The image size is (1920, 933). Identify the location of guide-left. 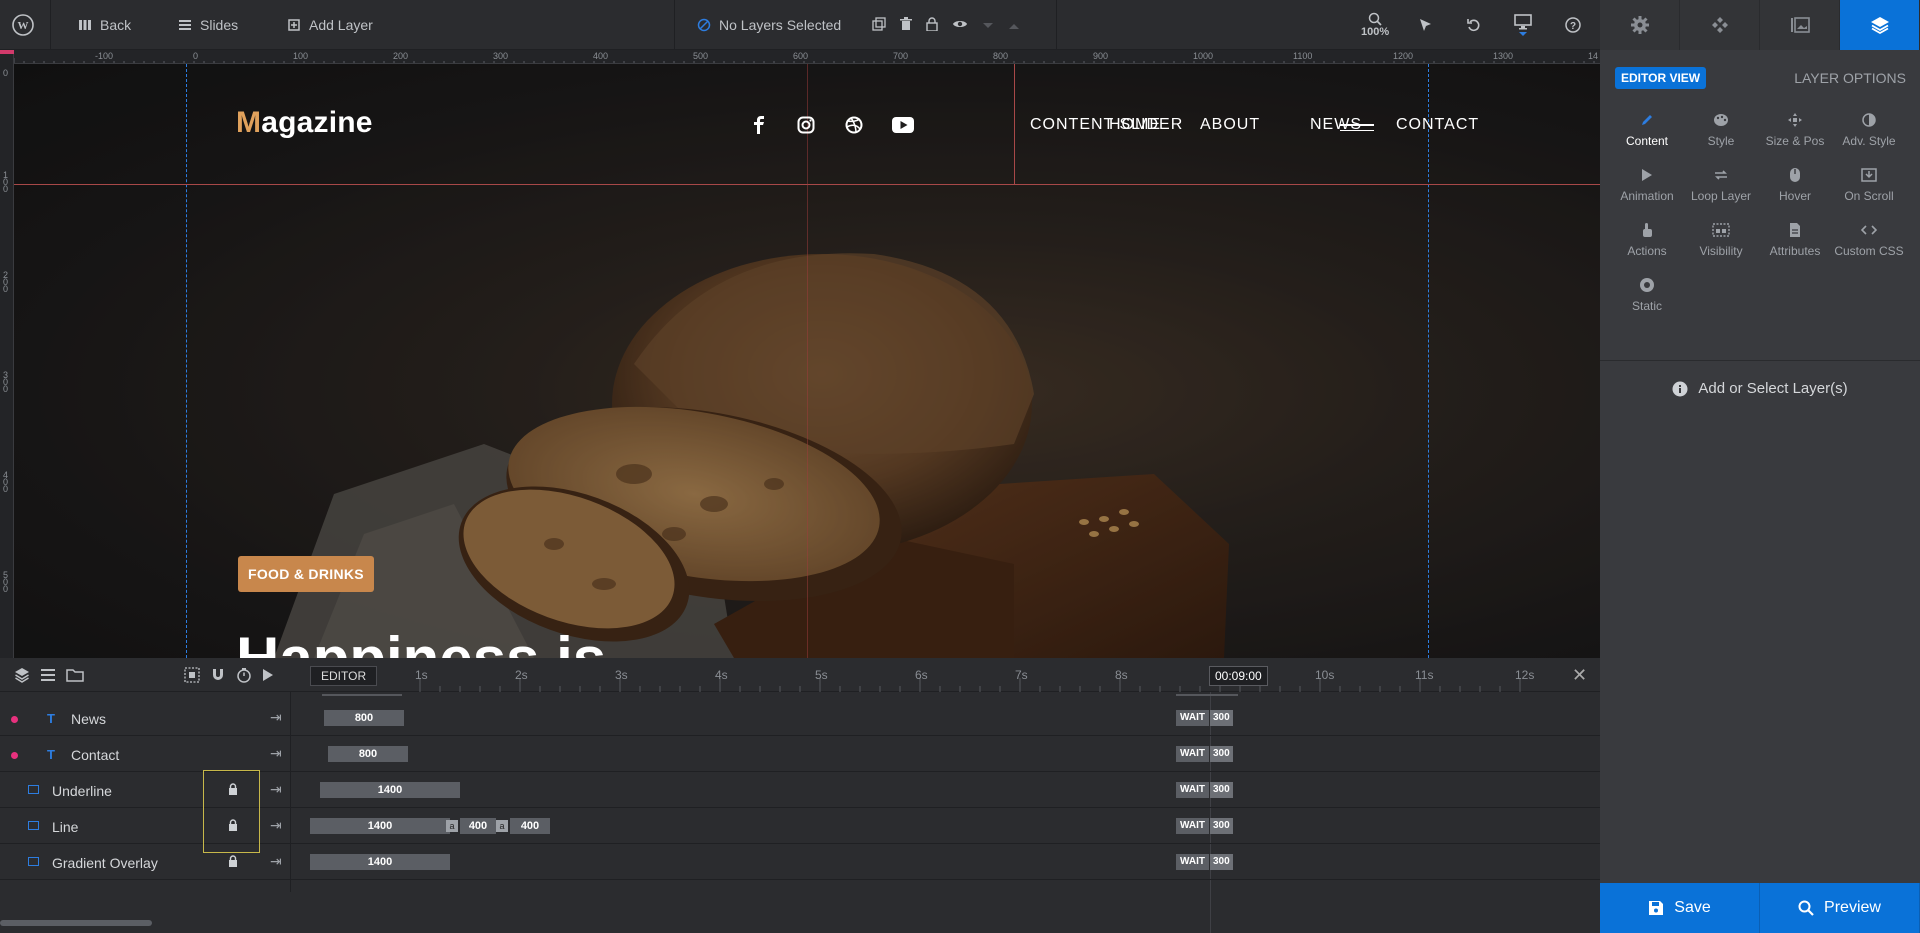
(186, 361).